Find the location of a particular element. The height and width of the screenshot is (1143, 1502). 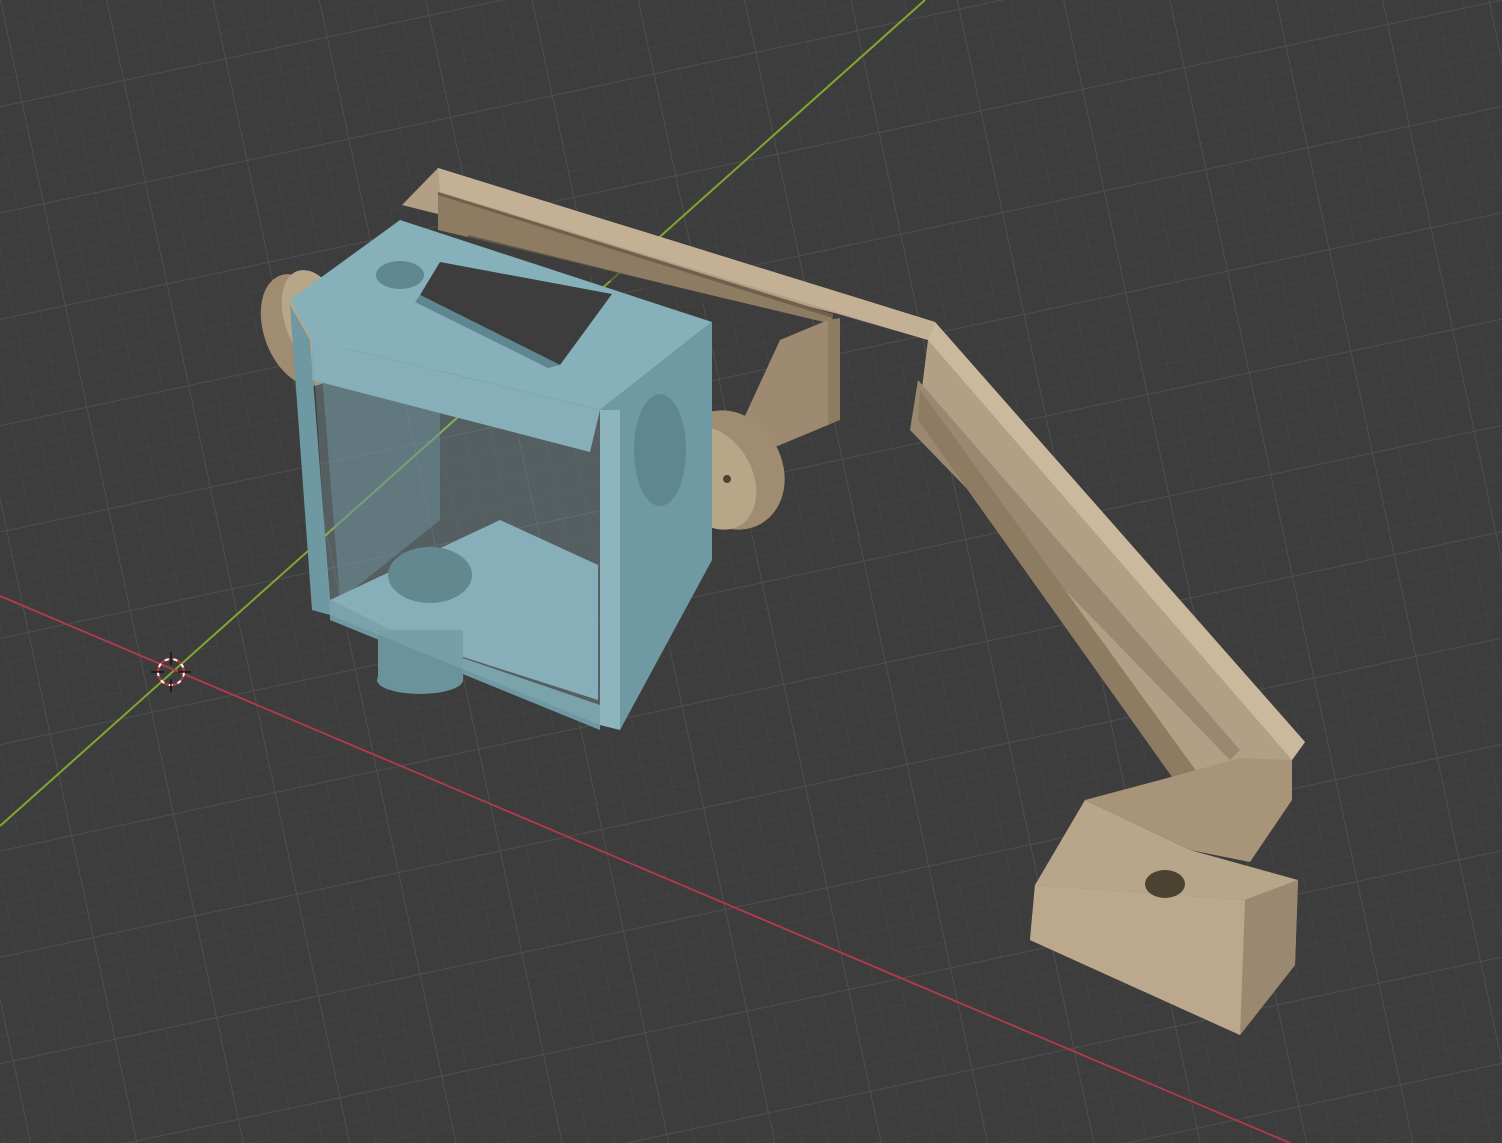

pivot-hole is located at coordinates (727, 479).